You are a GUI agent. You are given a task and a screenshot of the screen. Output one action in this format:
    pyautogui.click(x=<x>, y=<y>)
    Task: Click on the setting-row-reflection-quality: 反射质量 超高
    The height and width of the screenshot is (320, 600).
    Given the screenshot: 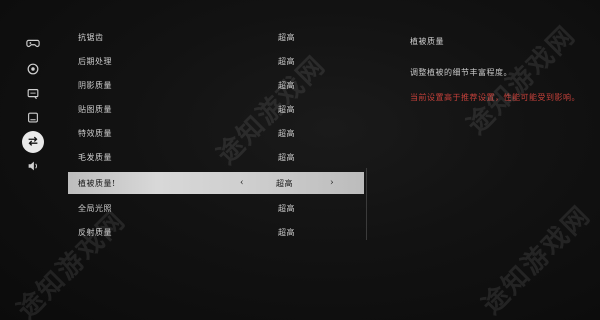 What is the action you would take?
    pyautogui.click(x=216, y=232)
    